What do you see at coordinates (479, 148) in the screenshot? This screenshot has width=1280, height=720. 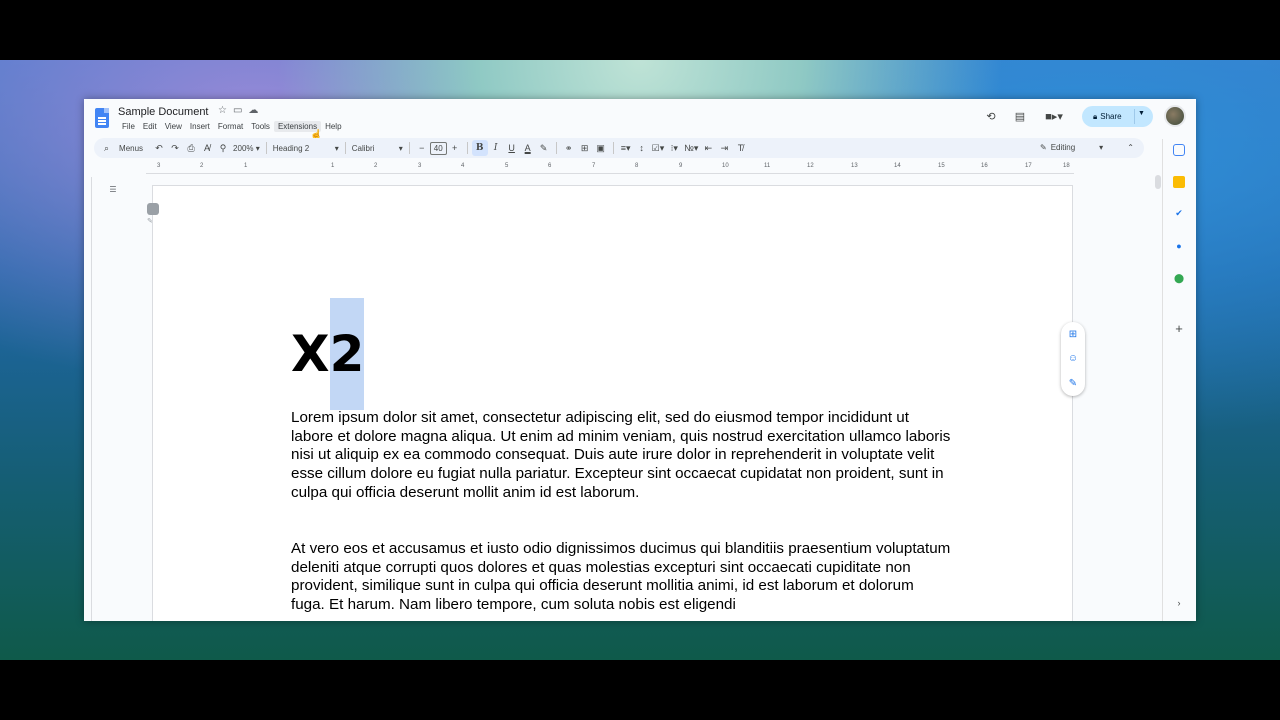 I see `bold-icon: B` at bounding box center [479, 148].